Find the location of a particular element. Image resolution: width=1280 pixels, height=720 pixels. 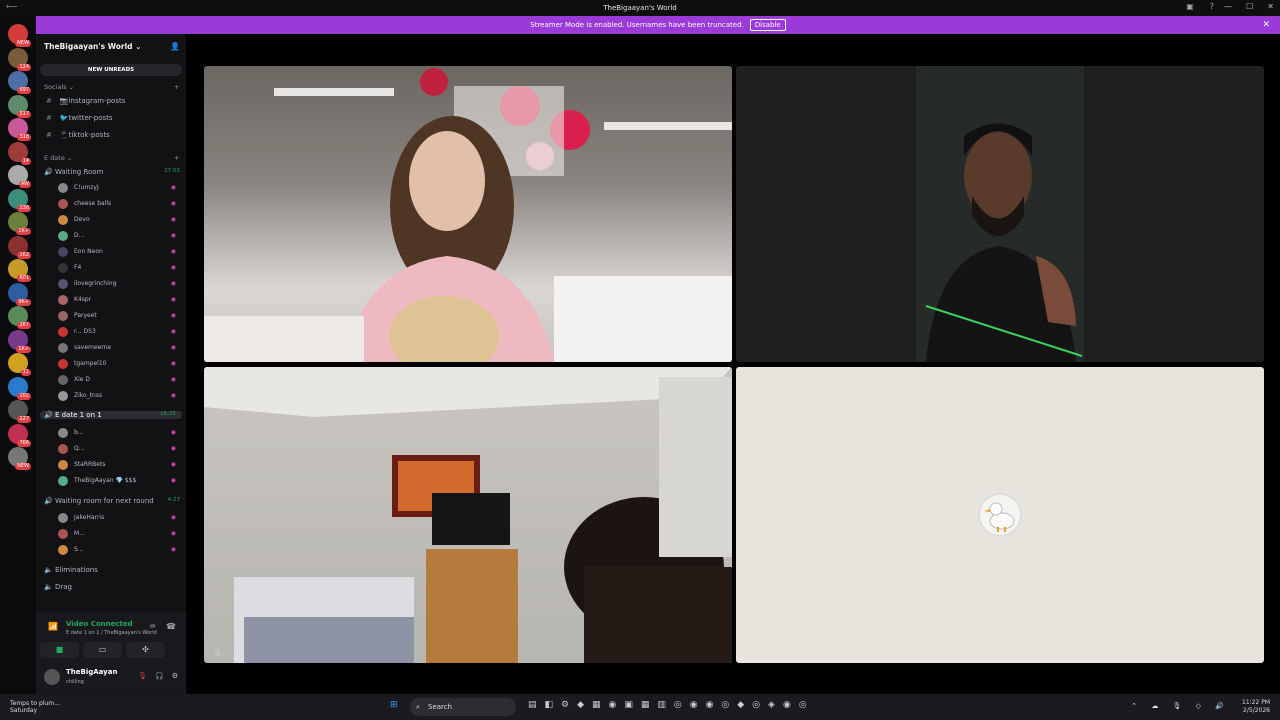

voice-user: cheese balls ◉ is located at coordinates (118, 204).